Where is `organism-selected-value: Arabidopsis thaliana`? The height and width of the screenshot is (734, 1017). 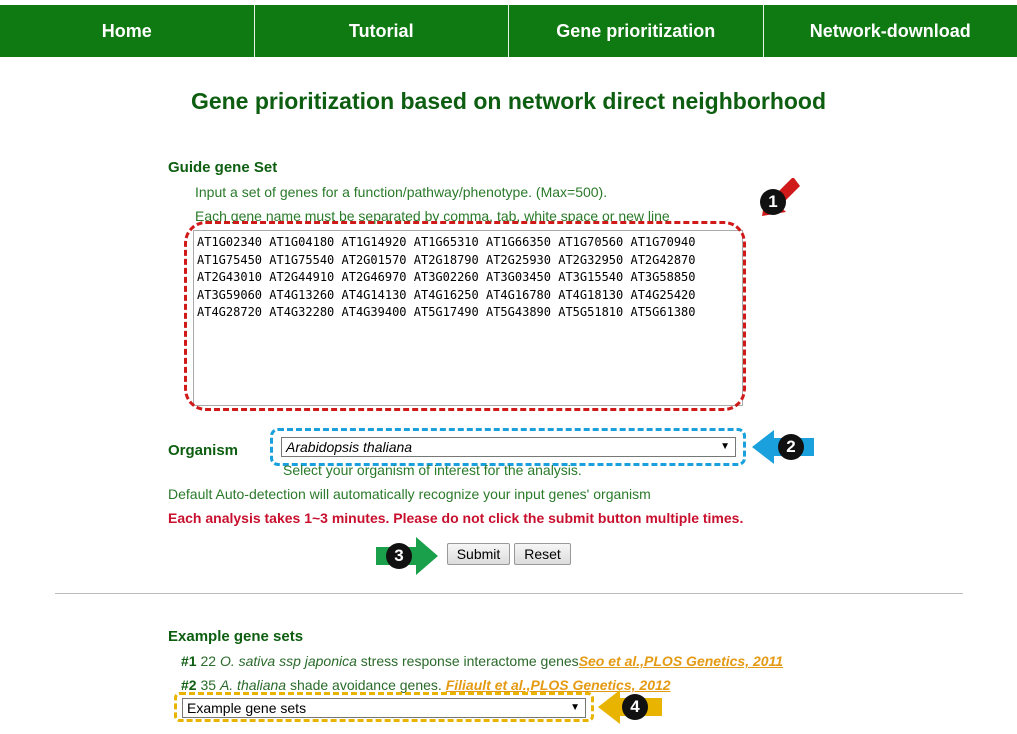 organism-selected-value: Arabidopsis thaliana is located at coordinates (349, 447).